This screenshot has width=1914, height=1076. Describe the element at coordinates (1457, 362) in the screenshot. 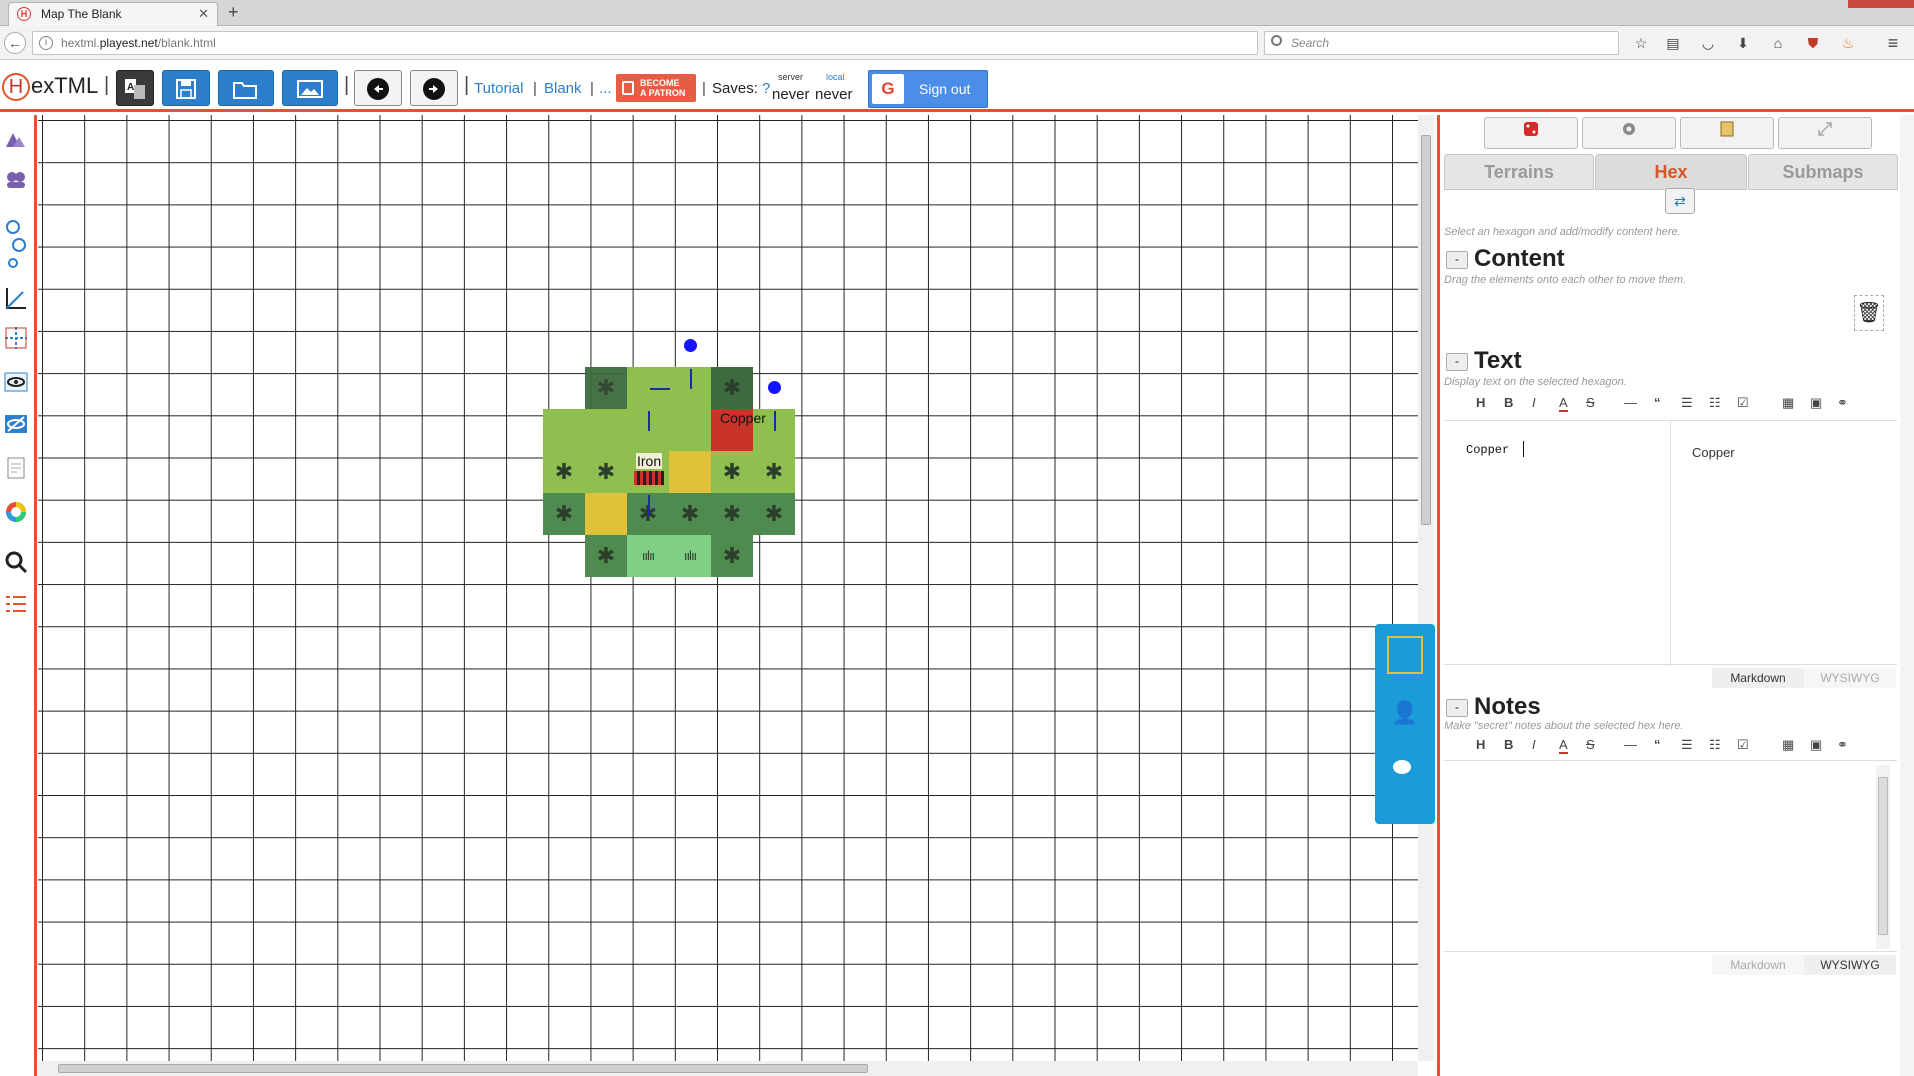

I see `collapse-text-button: -` at that location.